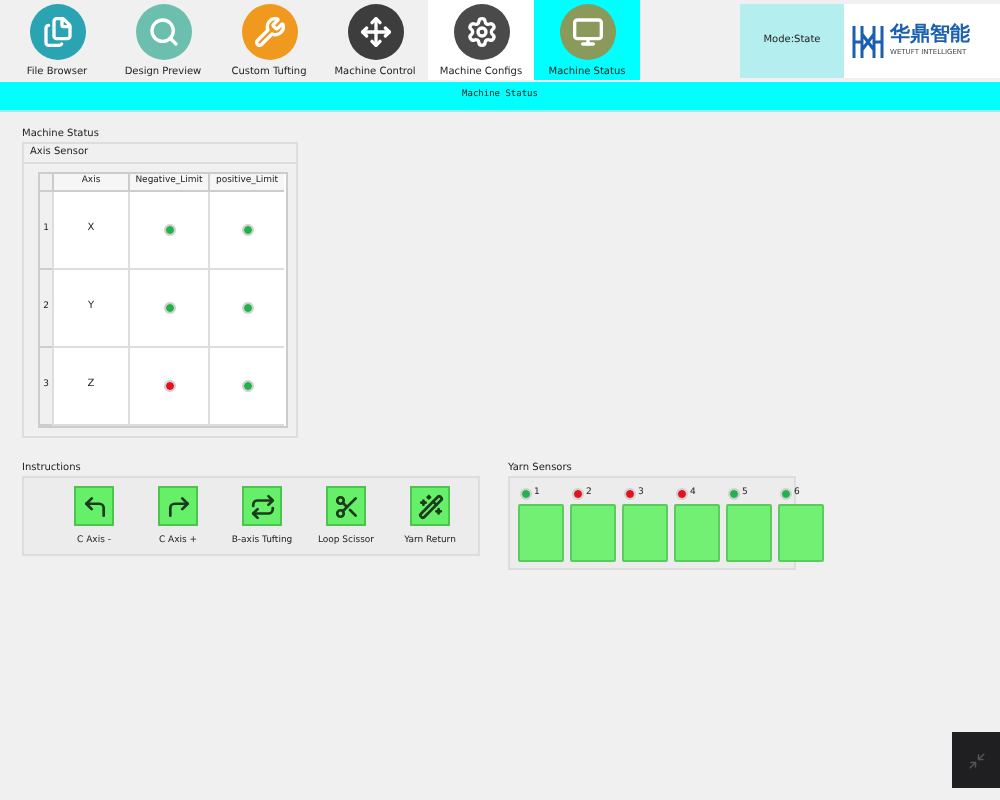 This screenshot has height=800, width=1000. I want to click on logo-name: 华鼎智能, so click(930, 36).